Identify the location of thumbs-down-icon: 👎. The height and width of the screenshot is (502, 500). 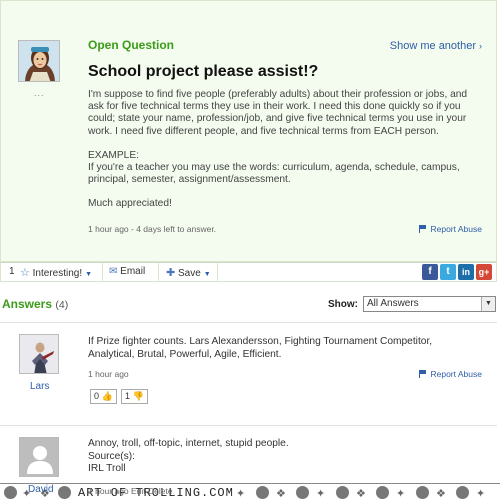
(138, 396).